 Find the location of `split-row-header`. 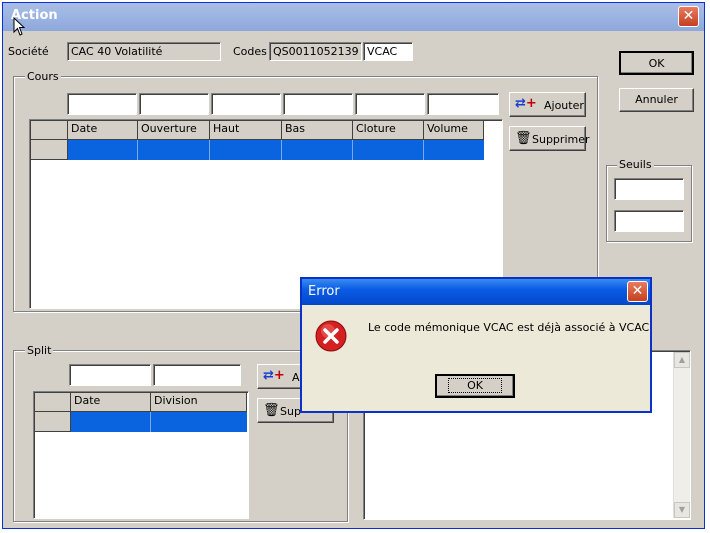

split-row-header is located at coordinates (53, 422).